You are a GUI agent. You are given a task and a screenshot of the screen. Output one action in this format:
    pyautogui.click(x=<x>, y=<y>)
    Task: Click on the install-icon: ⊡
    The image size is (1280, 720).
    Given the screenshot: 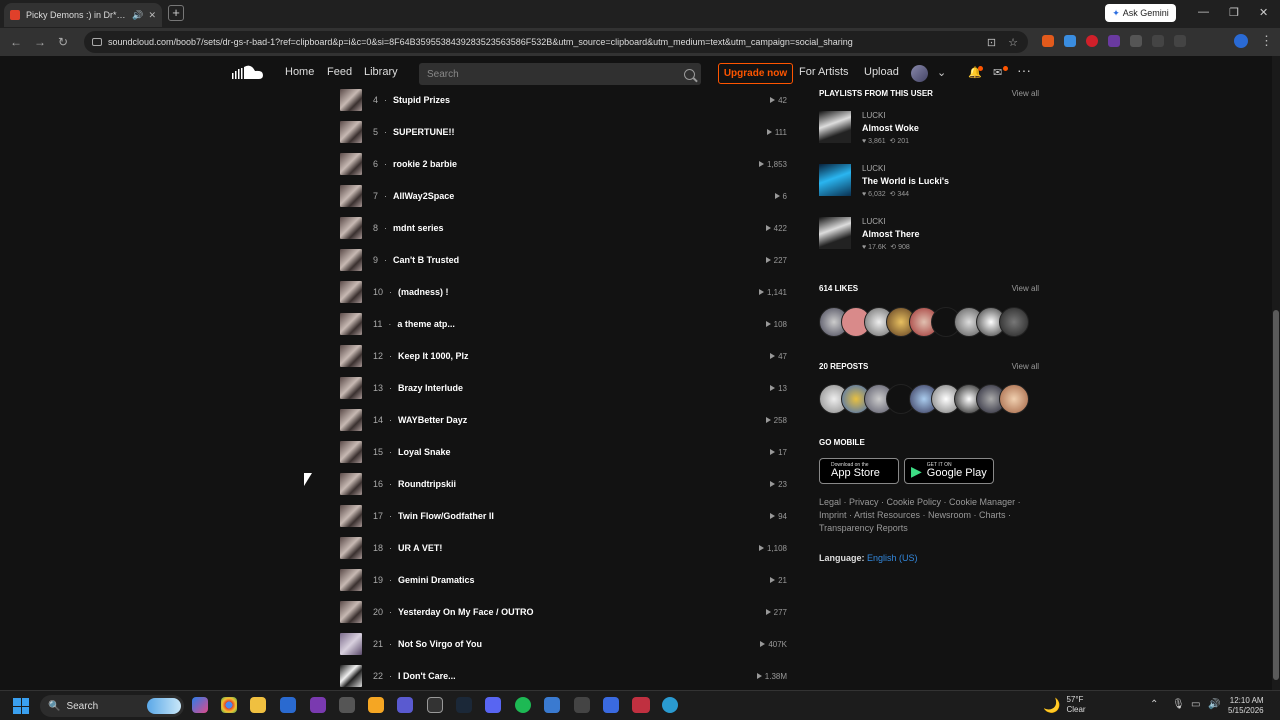 What is the action you would take?
    pyautogui.click(x=991, y=42)
    